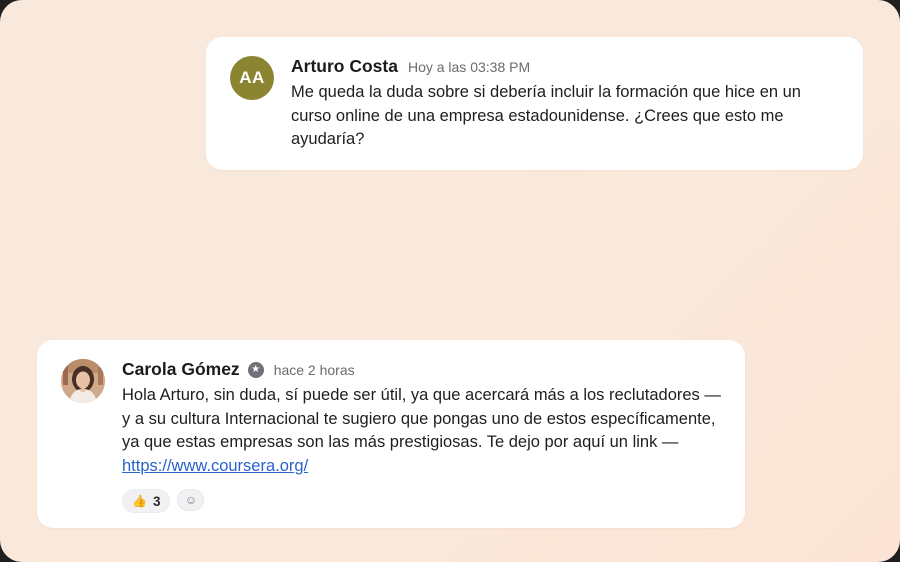 The width and height of the screenshot is (900, 562). I want to click on reaction-bar: 👍 3 ☺, so click(163, 501).